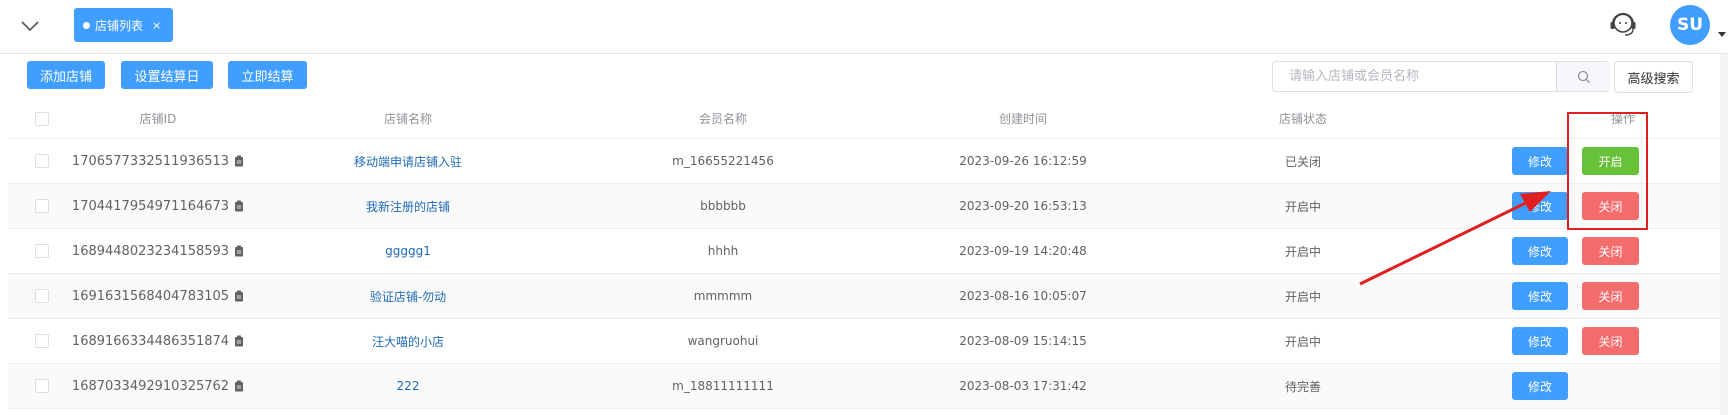  I want to click on shop-name-cell: 222, so click(408, 386).